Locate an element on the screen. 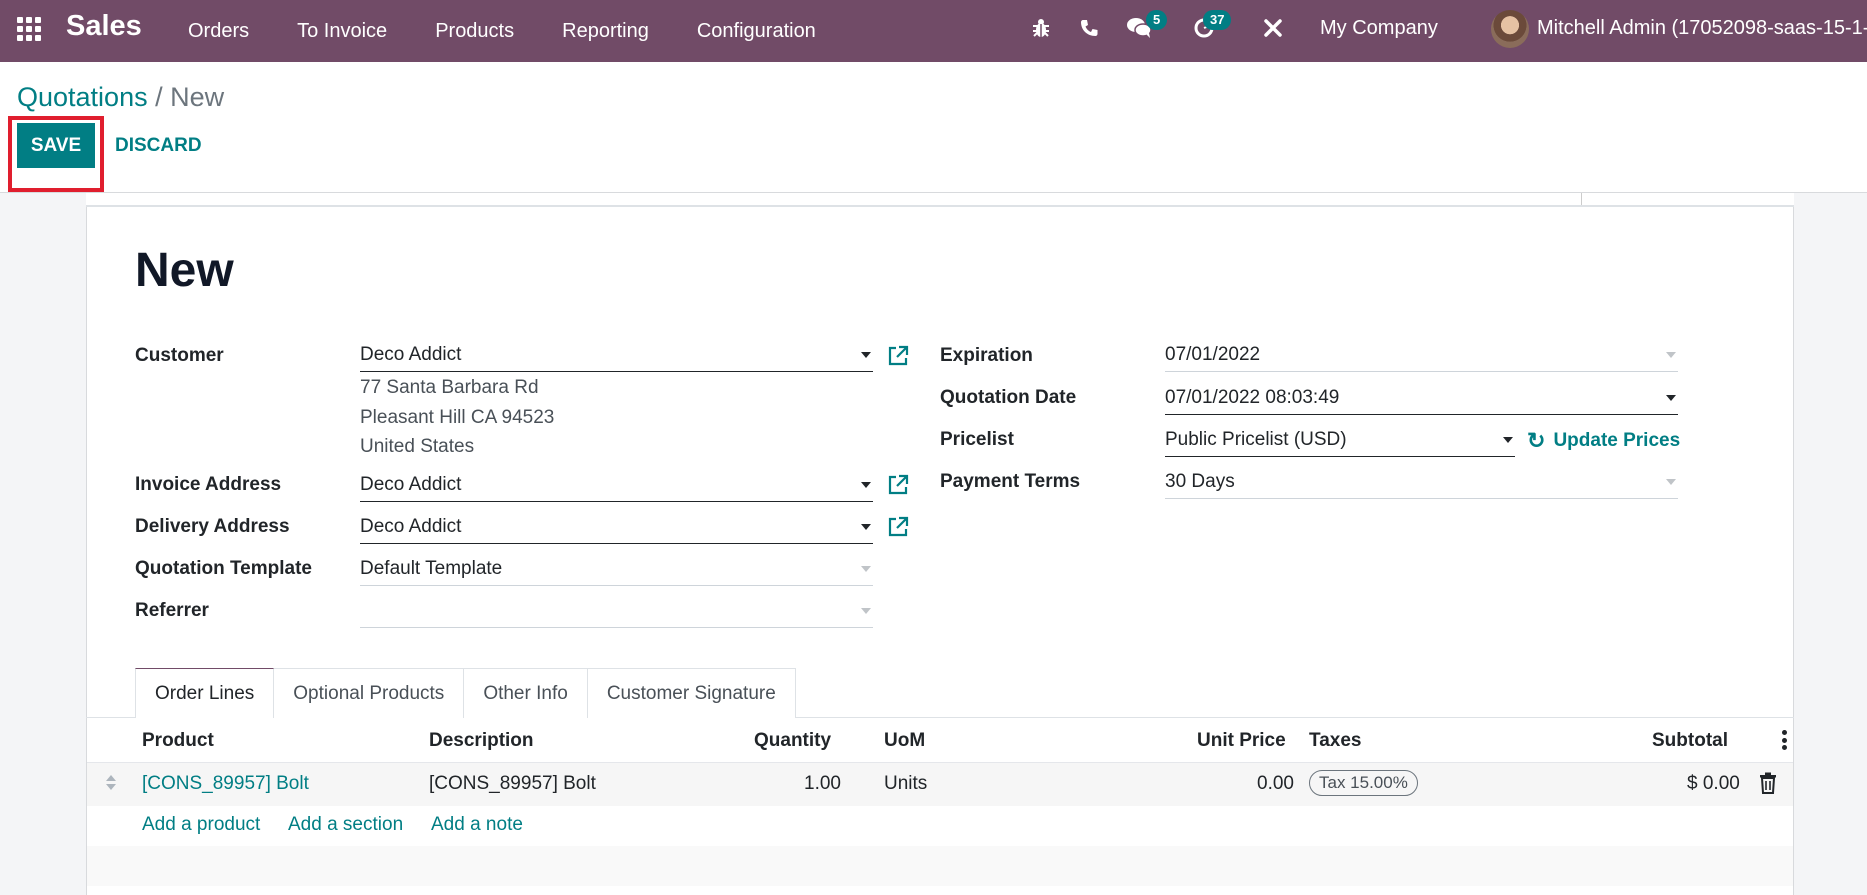 The image size is (1867, 895). customer-dropdown-icon is located at coordinates (866, 355).